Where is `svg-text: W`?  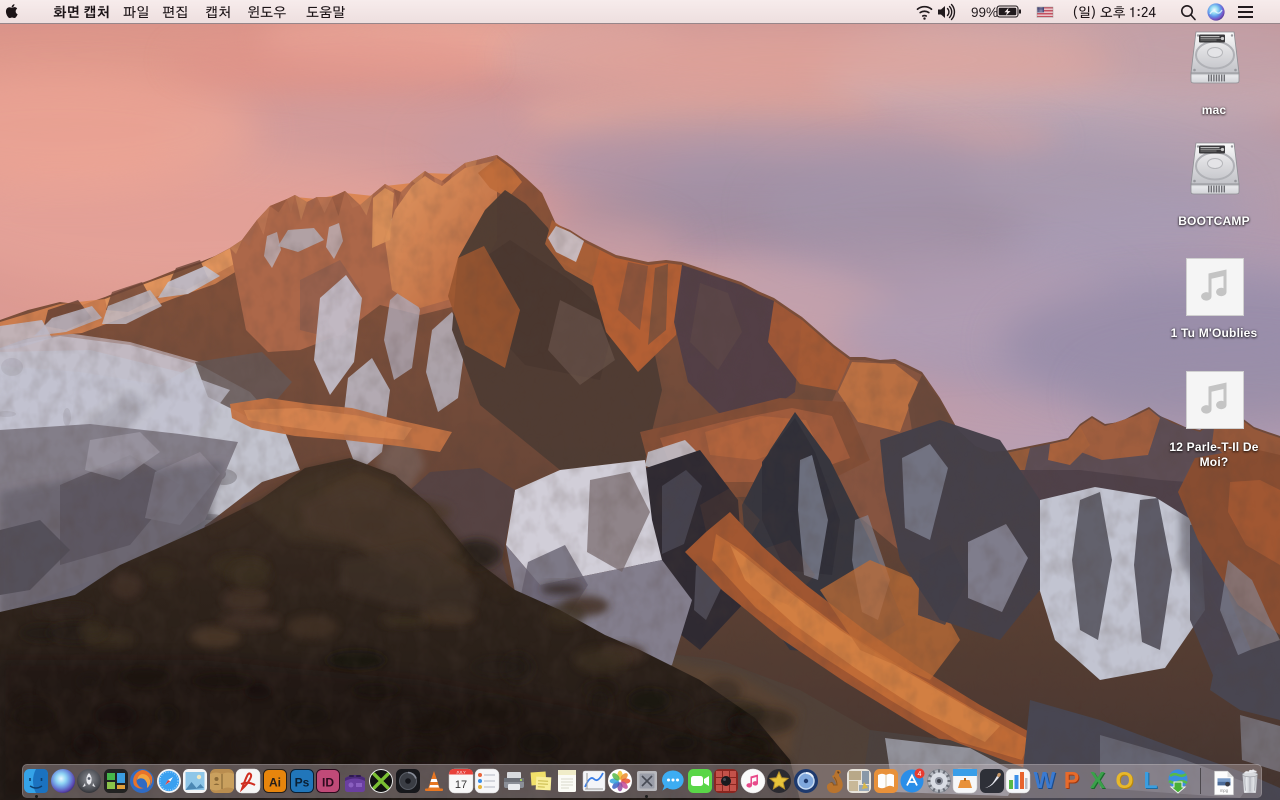 svg-text: W is located at coordinates (1045, 780).